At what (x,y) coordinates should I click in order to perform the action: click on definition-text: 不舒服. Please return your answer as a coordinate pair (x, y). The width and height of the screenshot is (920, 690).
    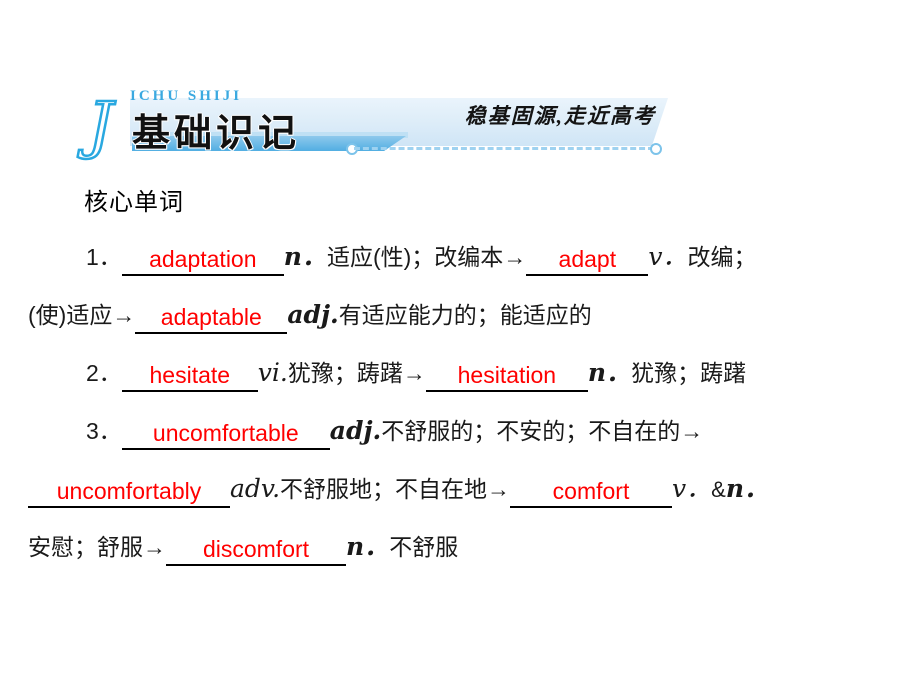
    Looking at the image, I should click on (424, 547).